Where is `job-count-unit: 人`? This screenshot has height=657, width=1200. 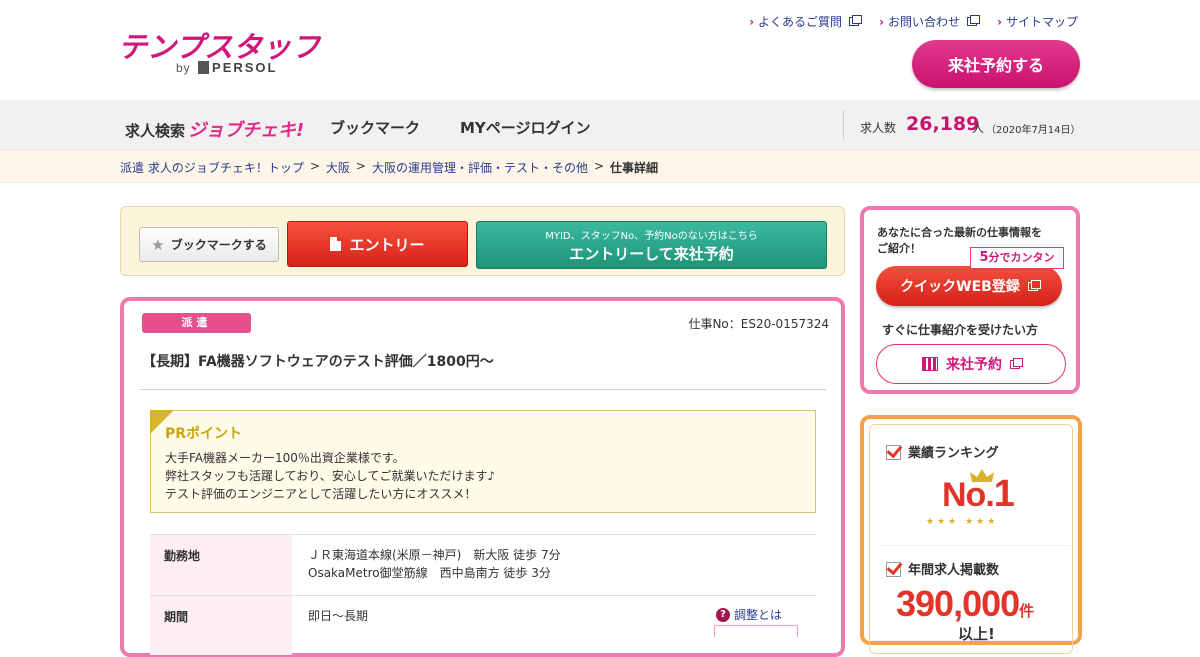
job-count-unit: 人 is located at coordinates (978, 128).